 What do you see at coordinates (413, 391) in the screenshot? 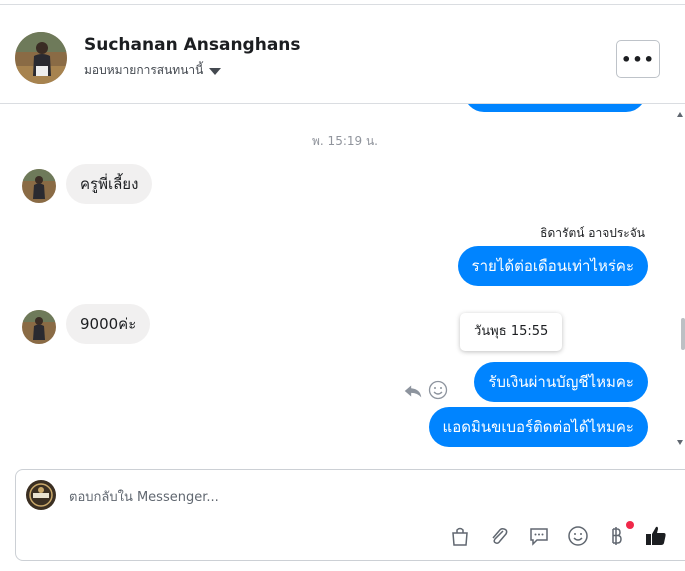
I see `reply-icon` at bounding box center [413, 391].